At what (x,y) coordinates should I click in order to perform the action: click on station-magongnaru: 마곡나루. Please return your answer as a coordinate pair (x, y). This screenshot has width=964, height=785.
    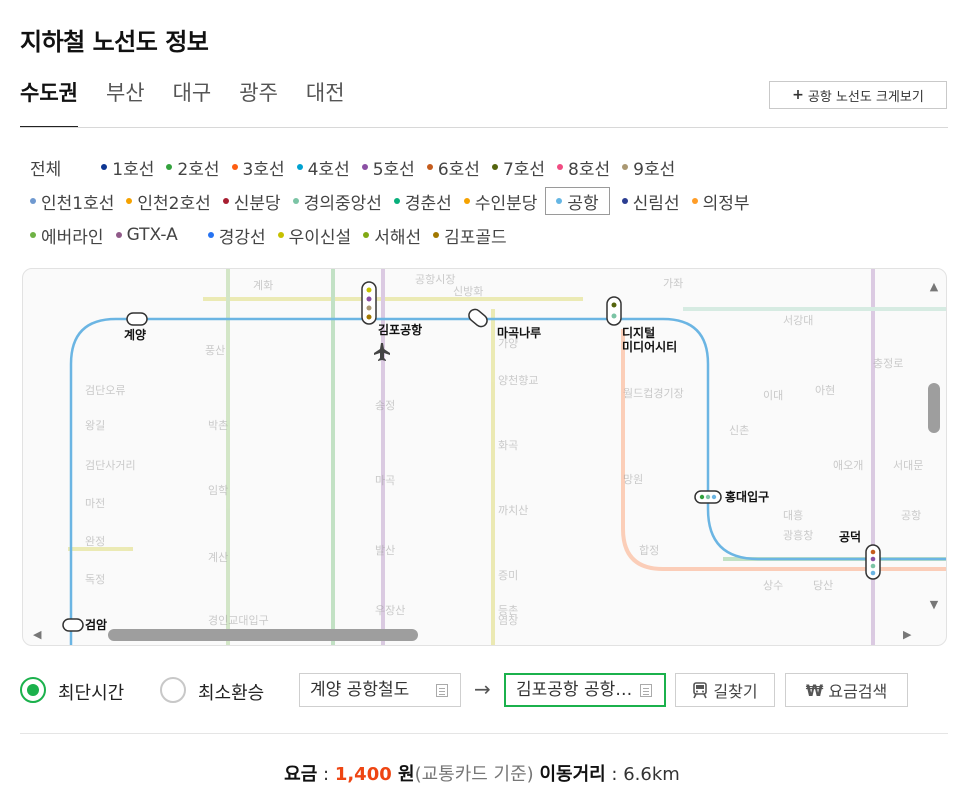
    Looking at the image, I should click on (503, 323).